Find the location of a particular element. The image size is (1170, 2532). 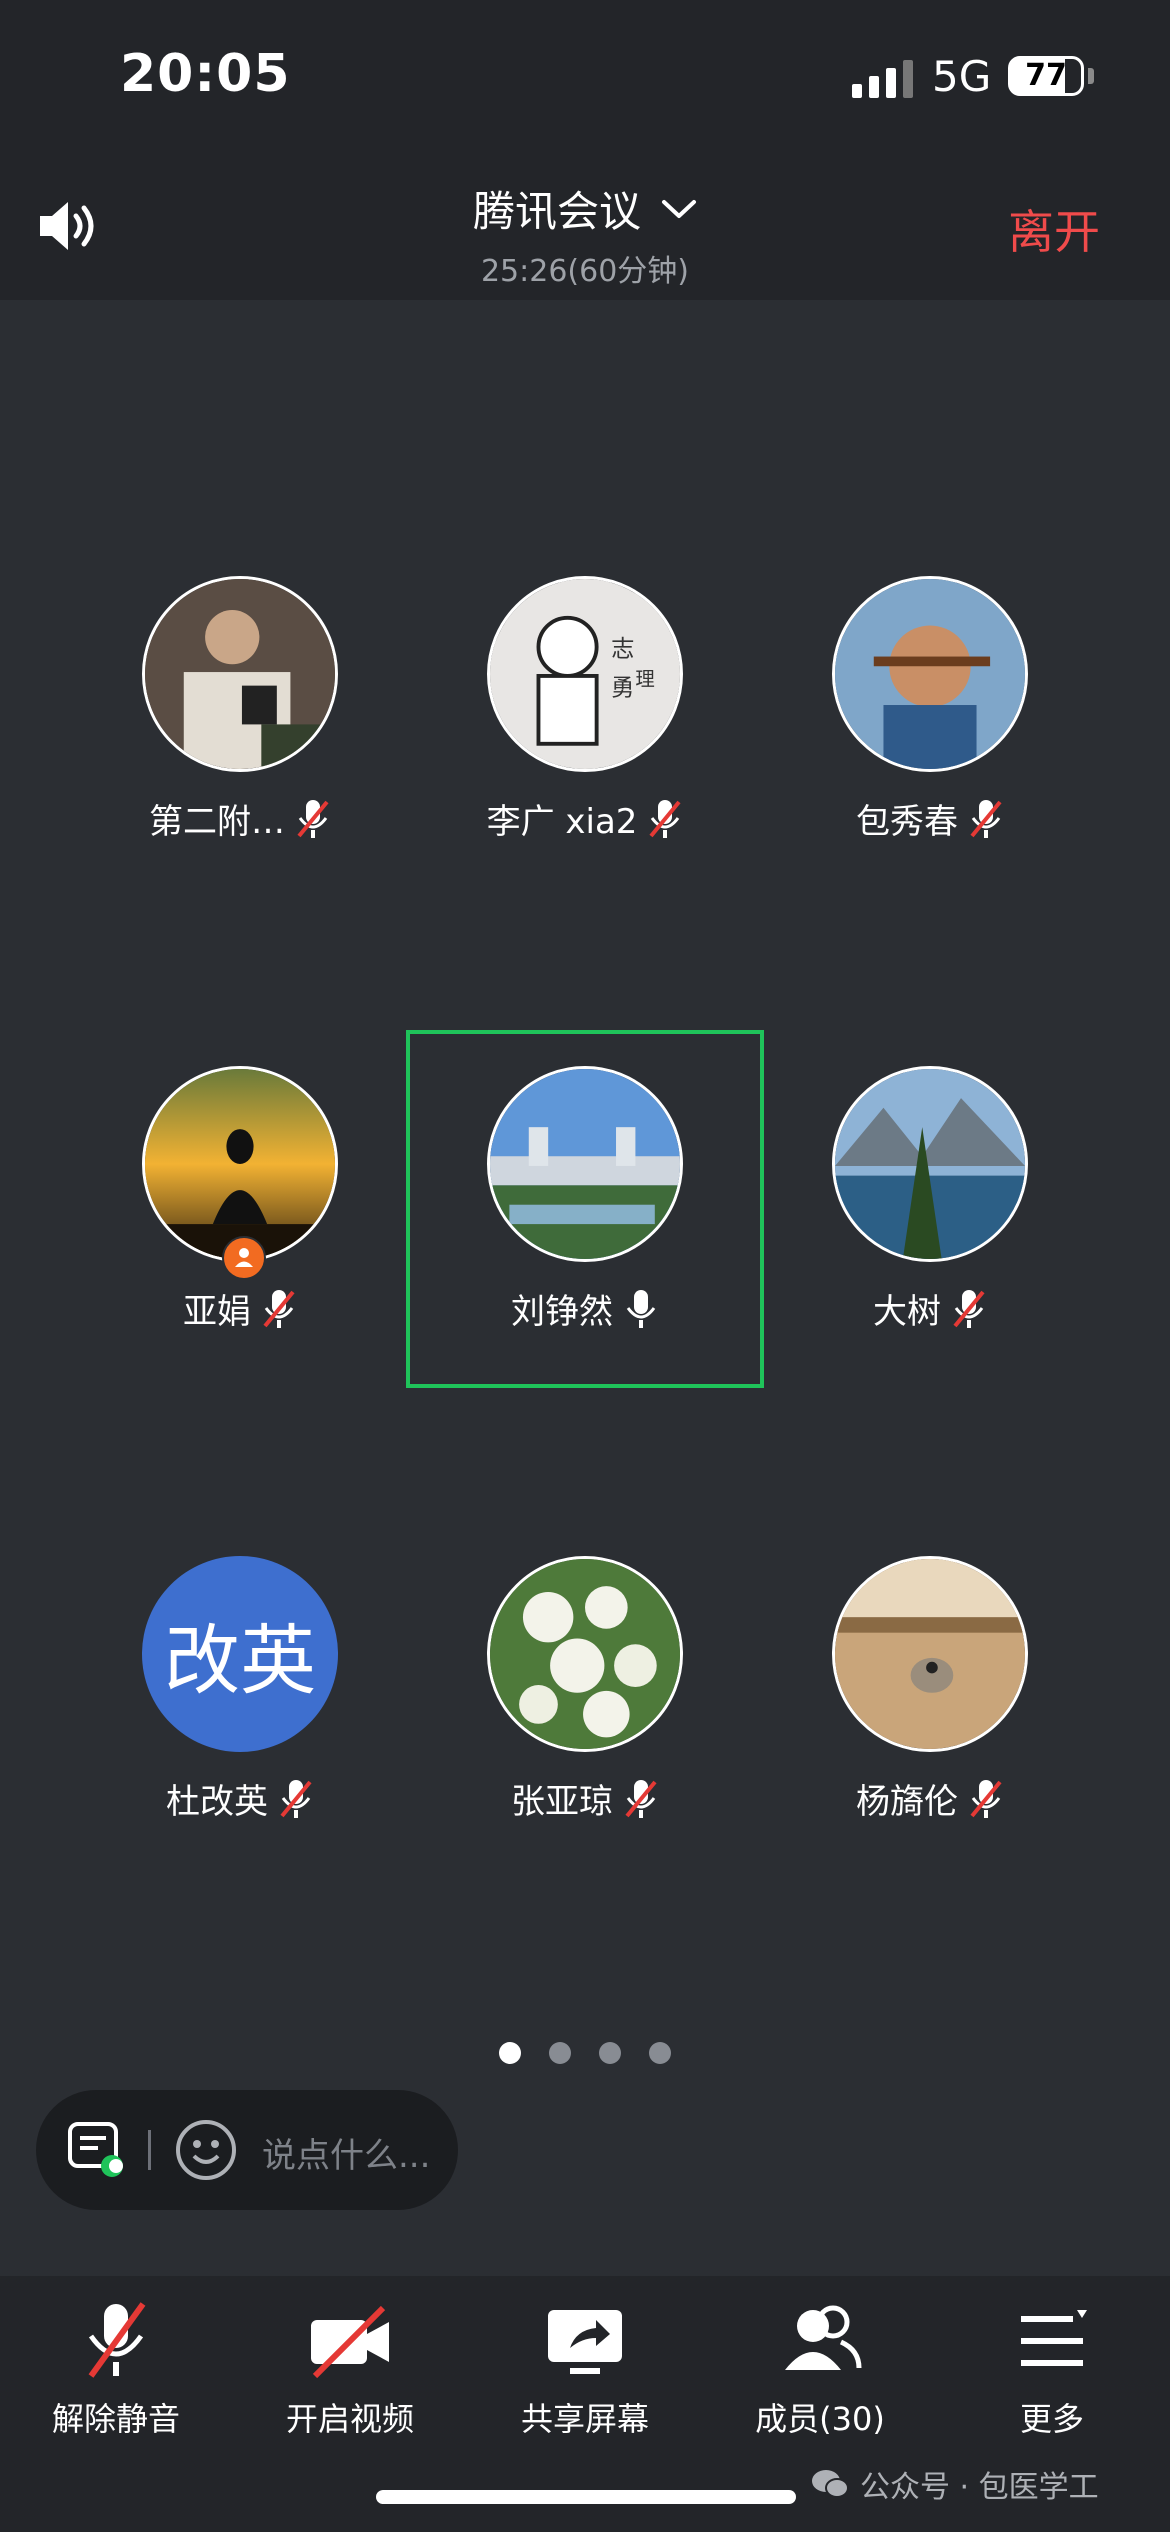

leave-button: 离开 is located at coordinates (1054, 229).